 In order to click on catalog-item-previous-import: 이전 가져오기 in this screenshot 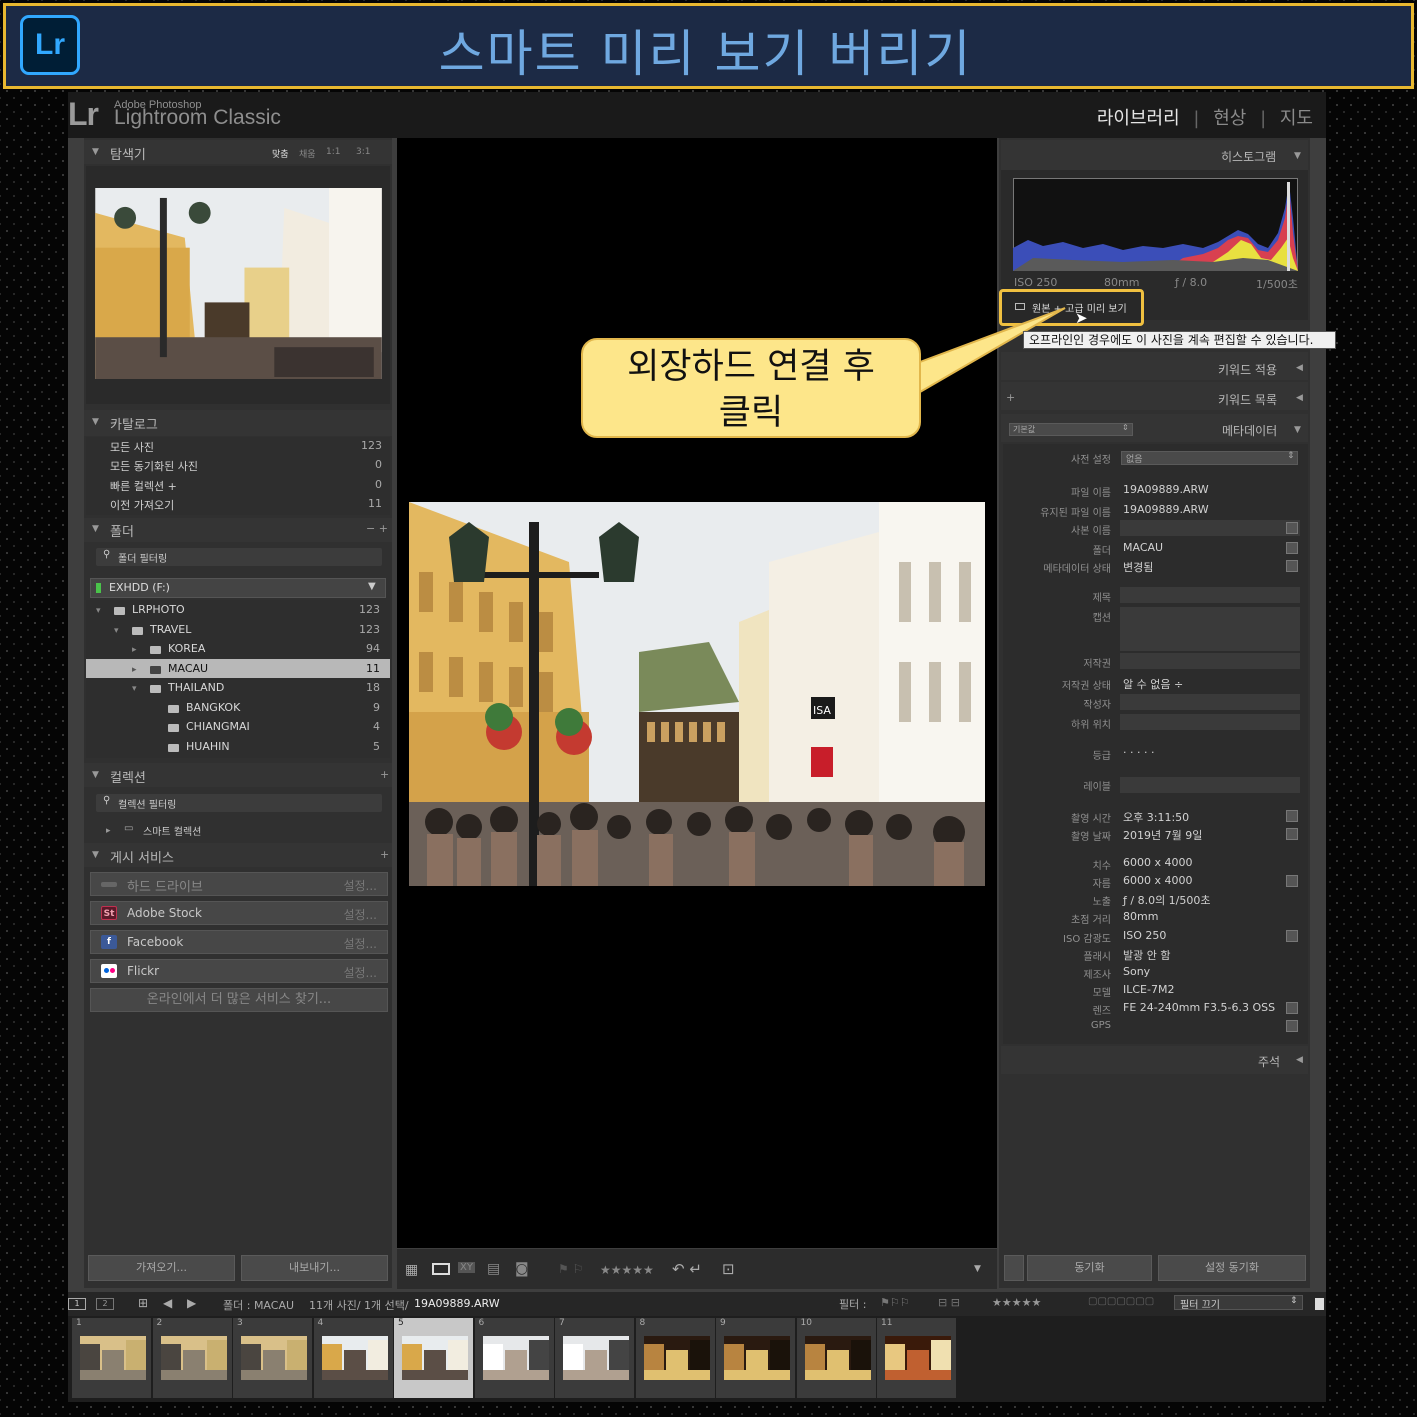, I will do `click(142, 505)`.